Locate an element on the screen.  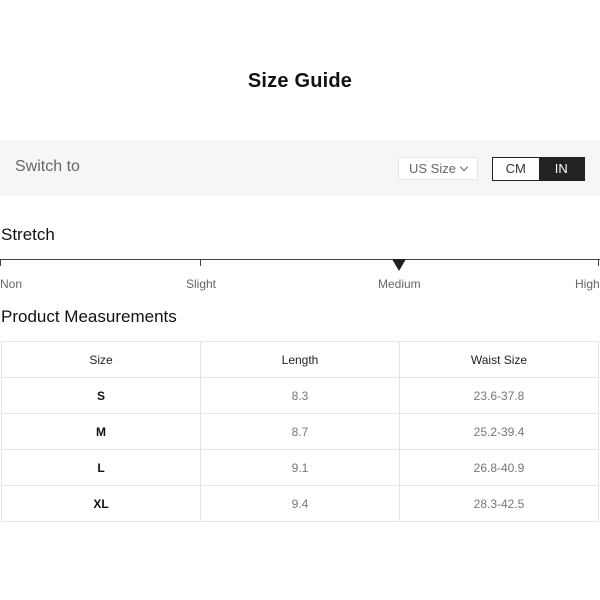
waist-cell: 26.8-40.9 is located at coordinates (499, 467).